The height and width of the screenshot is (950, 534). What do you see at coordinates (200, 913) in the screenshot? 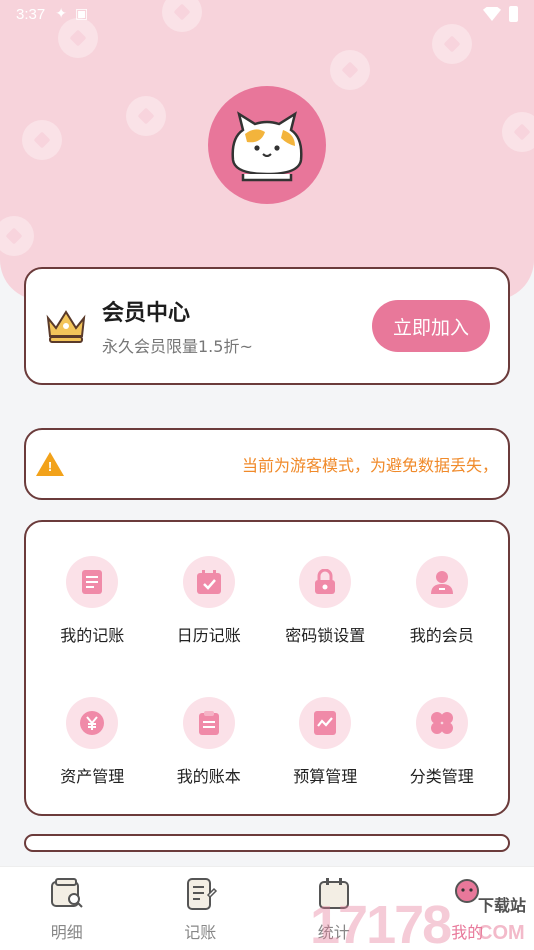
I see `nav-tab-record: 记账` at bounding box center [200, 913].